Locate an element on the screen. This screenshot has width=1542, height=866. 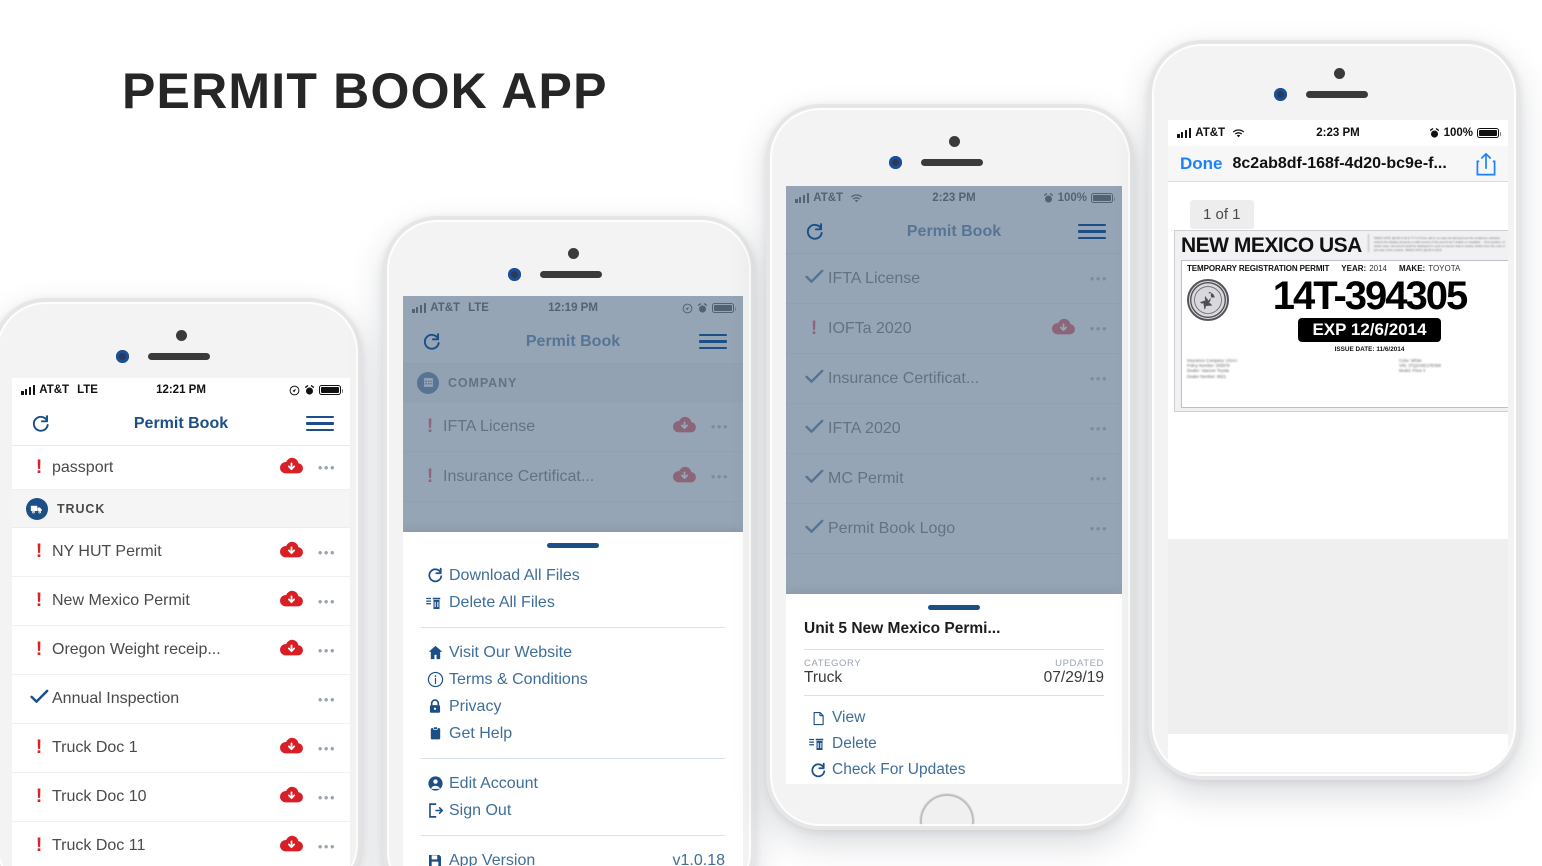
menu-item-edit-account: Edit Account is located at coordinates (573, 783).